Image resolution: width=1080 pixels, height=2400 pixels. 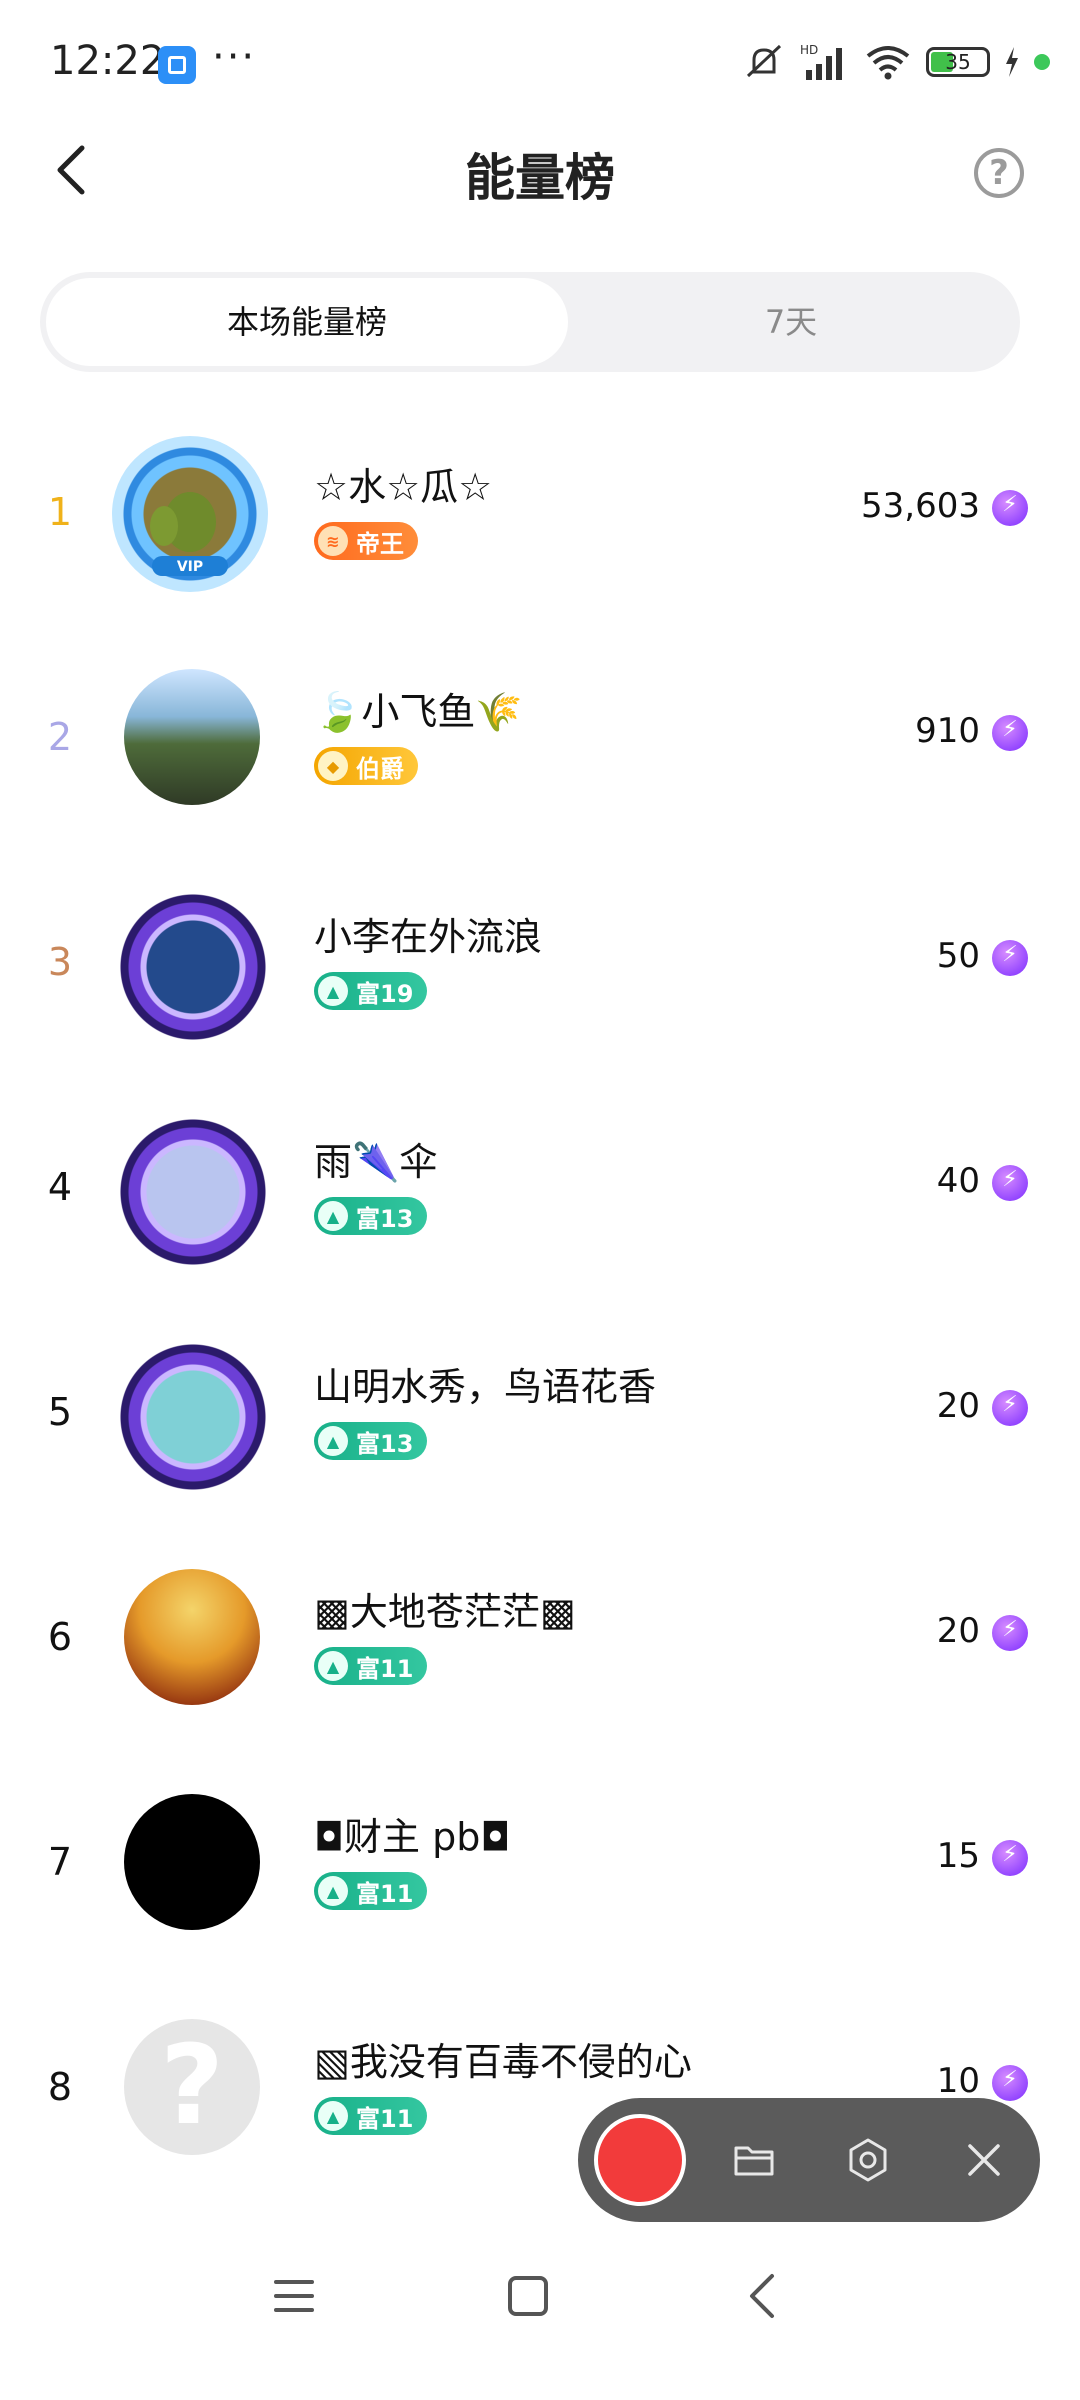 What do you see at coordinates (190, 514) in the screenshot?
I see `avatar: VIP` at bounding box center [190, 514].